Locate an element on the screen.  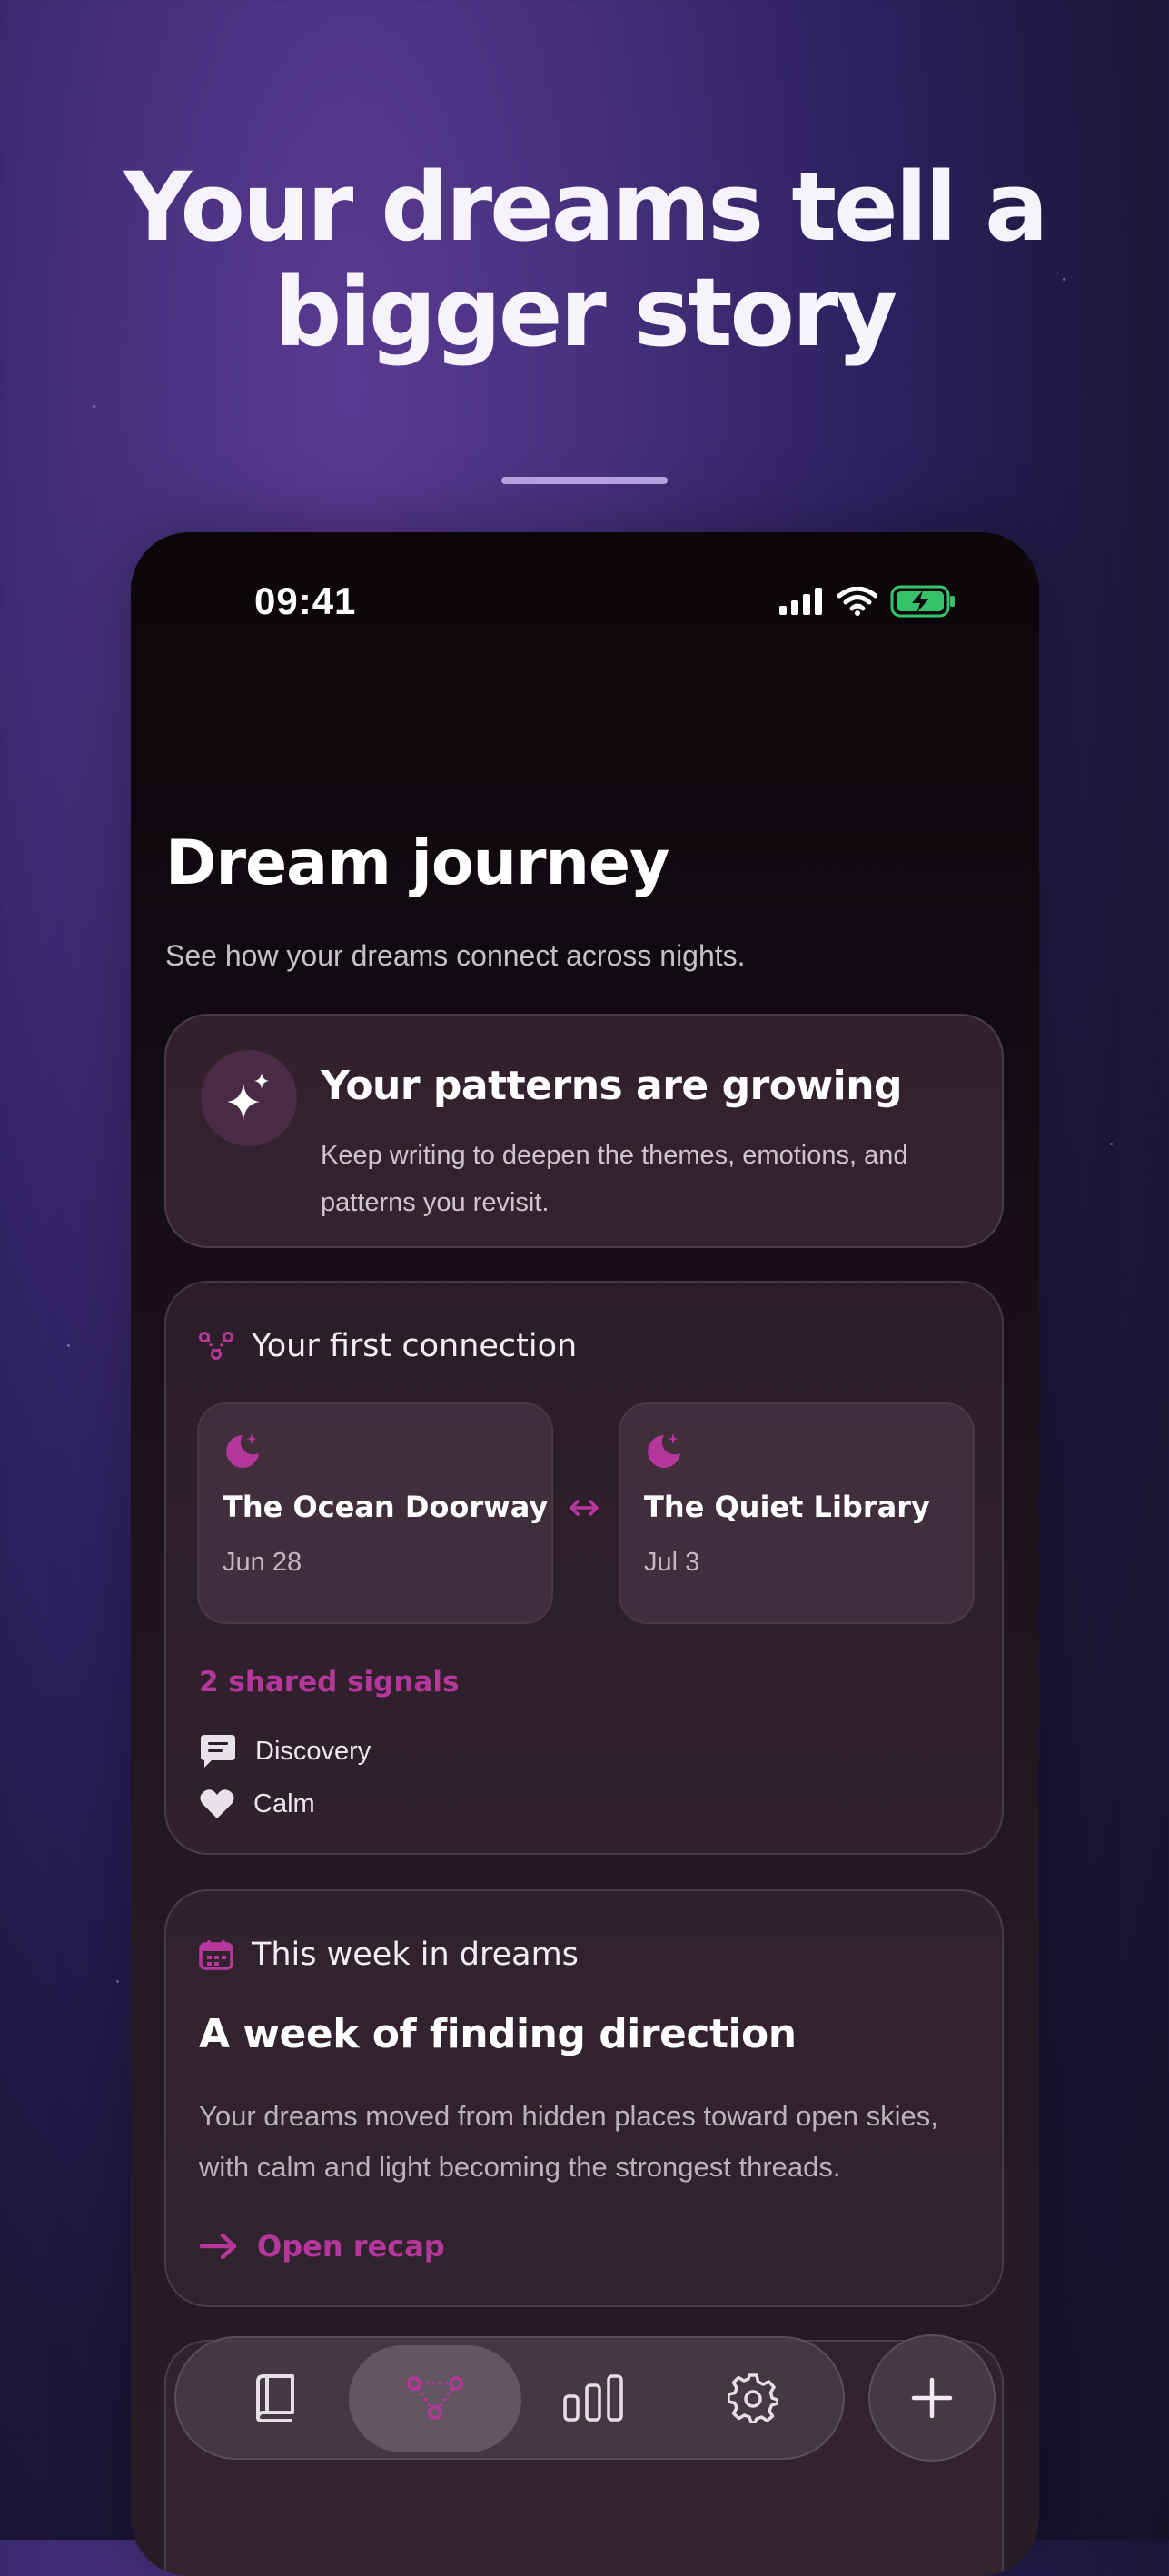
hero-title-line1: Your dreams tell a is located at coordinates (586, 207).